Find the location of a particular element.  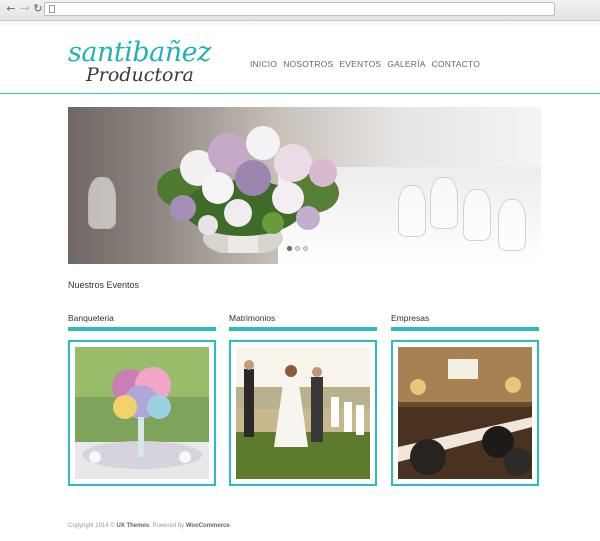

menu-item-inicio: INICIO is located at coordinates (263, 65).